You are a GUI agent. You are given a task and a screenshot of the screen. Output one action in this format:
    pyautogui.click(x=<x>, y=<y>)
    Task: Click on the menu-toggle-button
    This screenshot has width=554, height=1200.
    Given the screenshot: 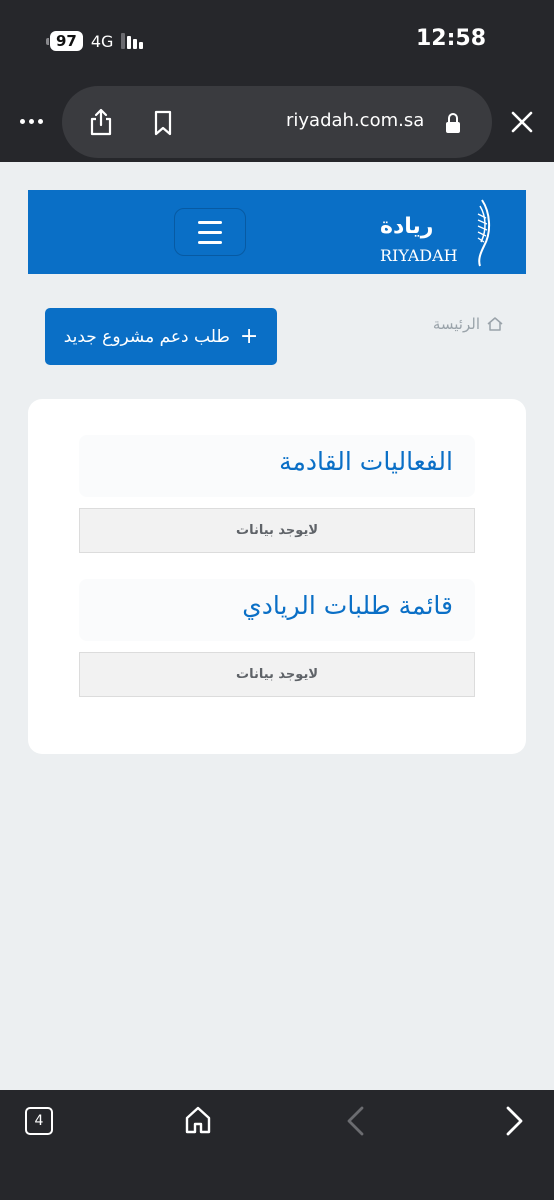 What is the action you would take?
    pyautogui.click(x=210, y=232)
    